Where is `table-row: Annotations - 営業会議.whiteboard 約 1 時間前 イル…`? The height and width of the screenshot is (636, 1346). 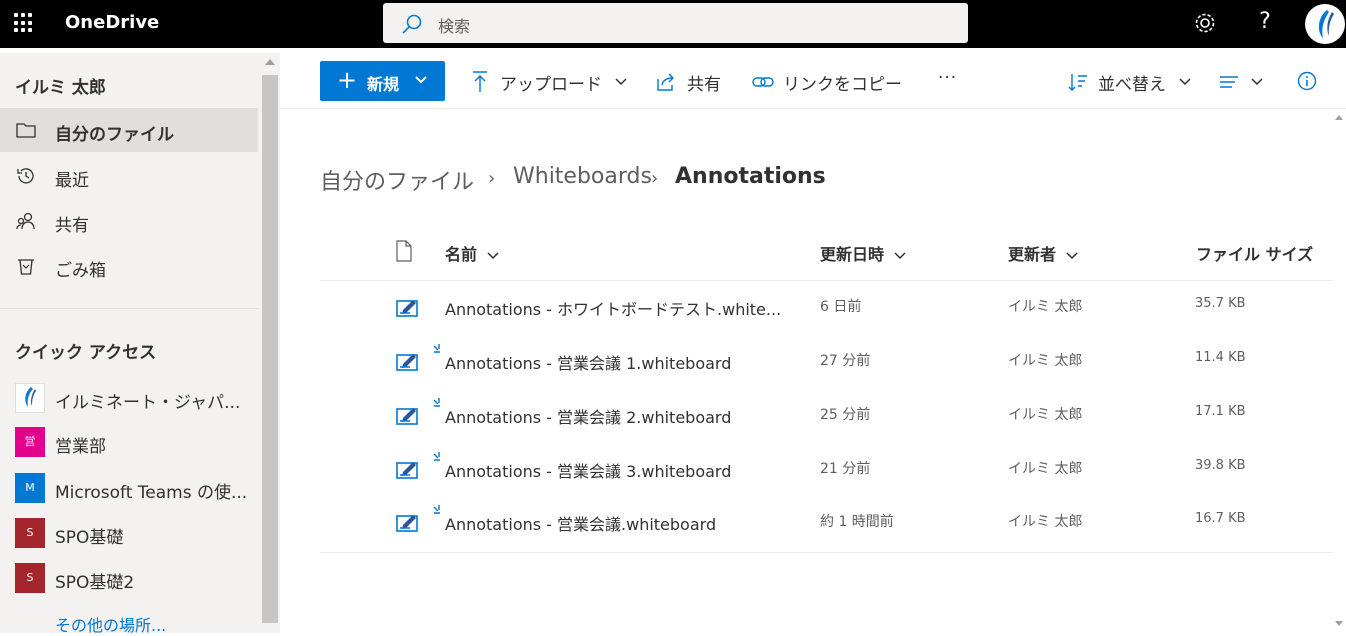 table-row: Annotations - 営業会議.whiteboard 約 1 時間前 イル… is located at coordinates (826, 523).